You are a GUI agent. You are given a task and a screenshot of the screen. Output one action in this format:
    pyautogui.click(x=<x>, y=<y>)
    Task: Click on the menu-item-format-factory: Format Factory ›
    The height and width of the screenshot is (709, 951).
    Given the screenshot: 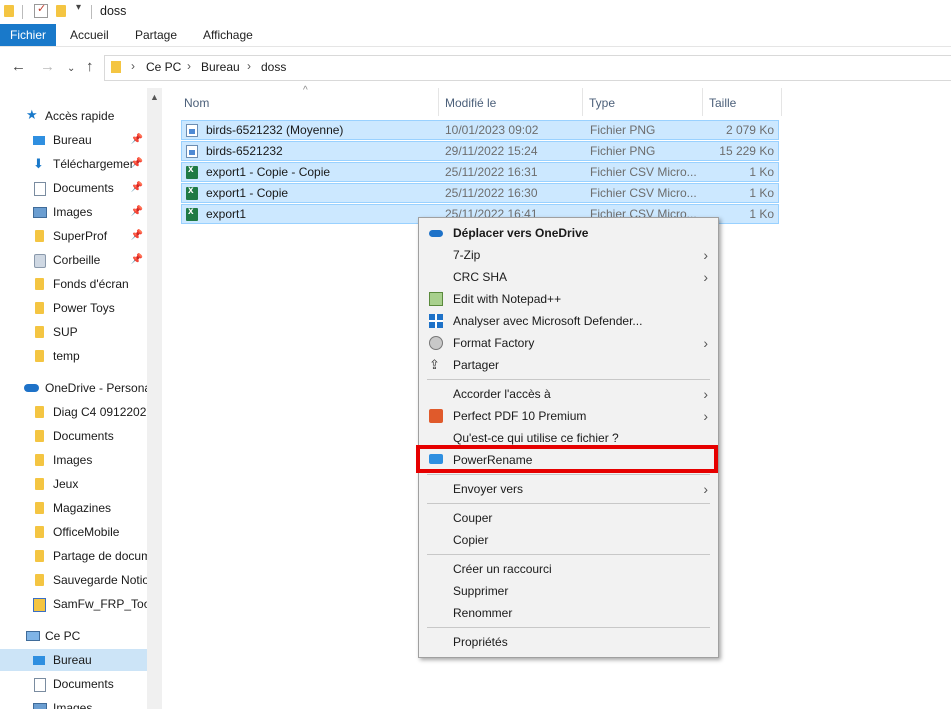 What is the action you would take?
    pyautogui.click(x=568, y=343)
    